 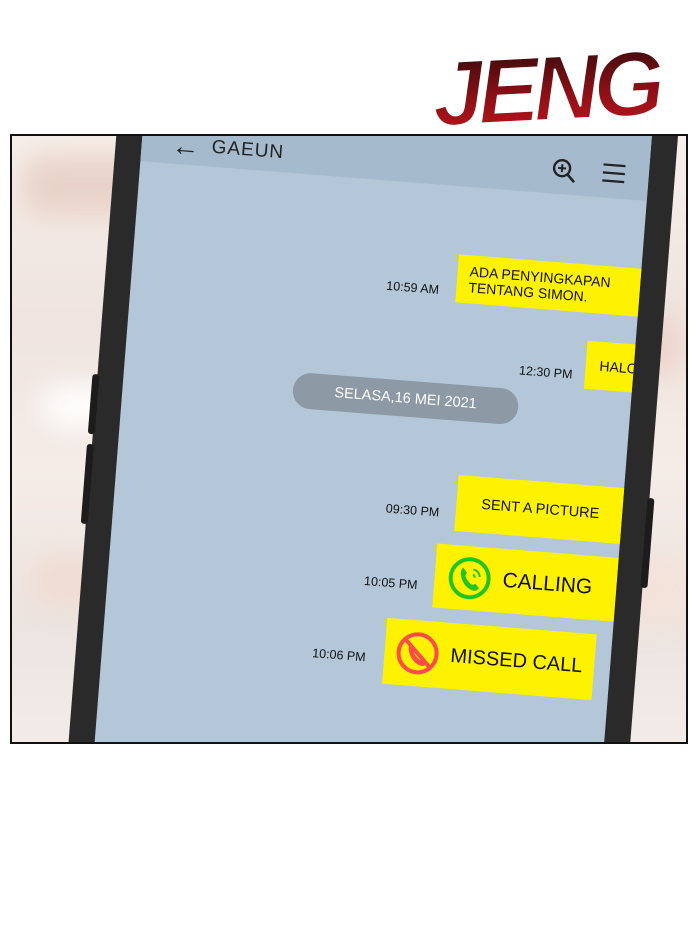 What do you see at coordinates (564, 170) in the screenshot?
I see `search-icon` at bounding box center [564, 170].